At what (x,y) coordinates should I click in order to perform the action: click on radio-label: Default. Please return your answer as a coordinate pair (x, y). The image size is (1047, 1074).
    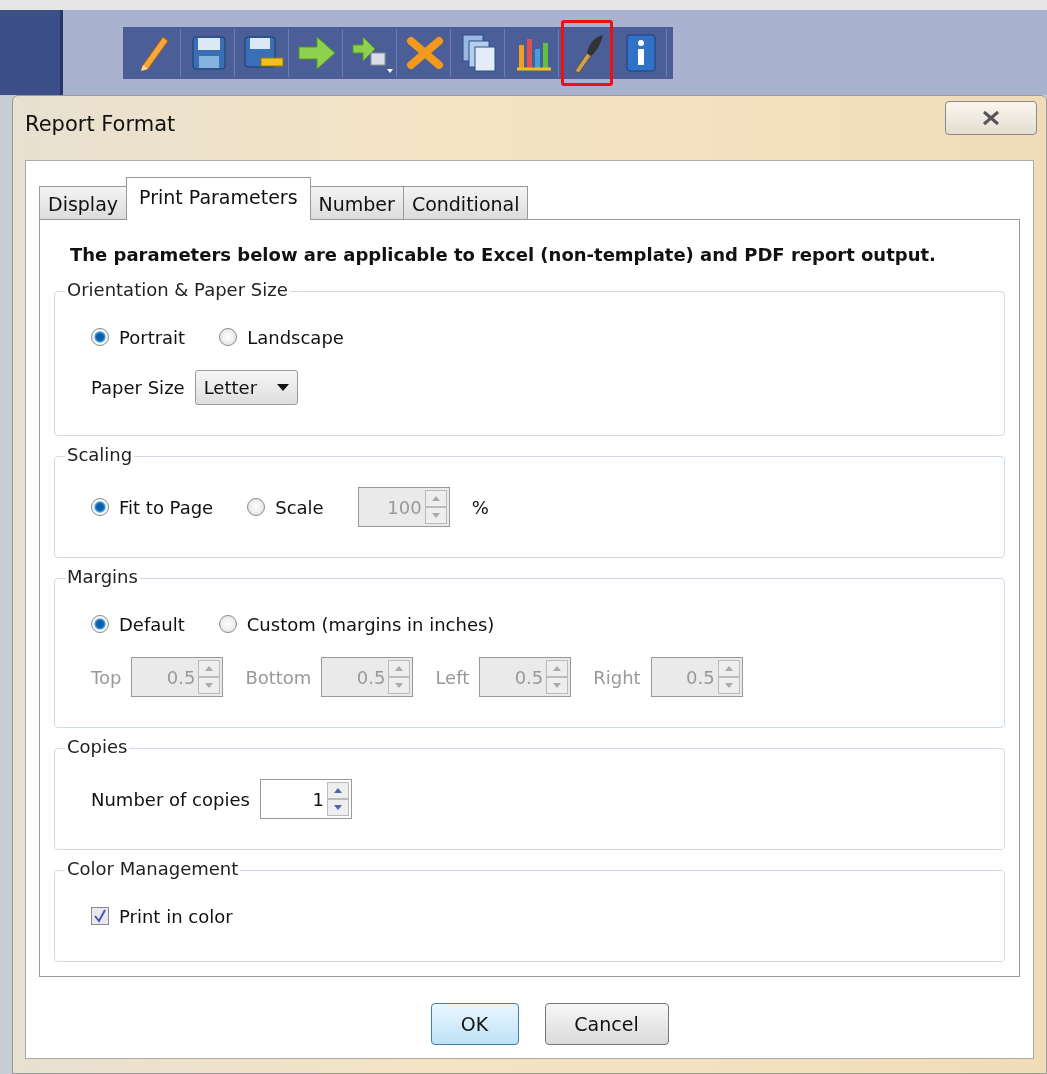
    Looking at the image, I should click on (152, 624).